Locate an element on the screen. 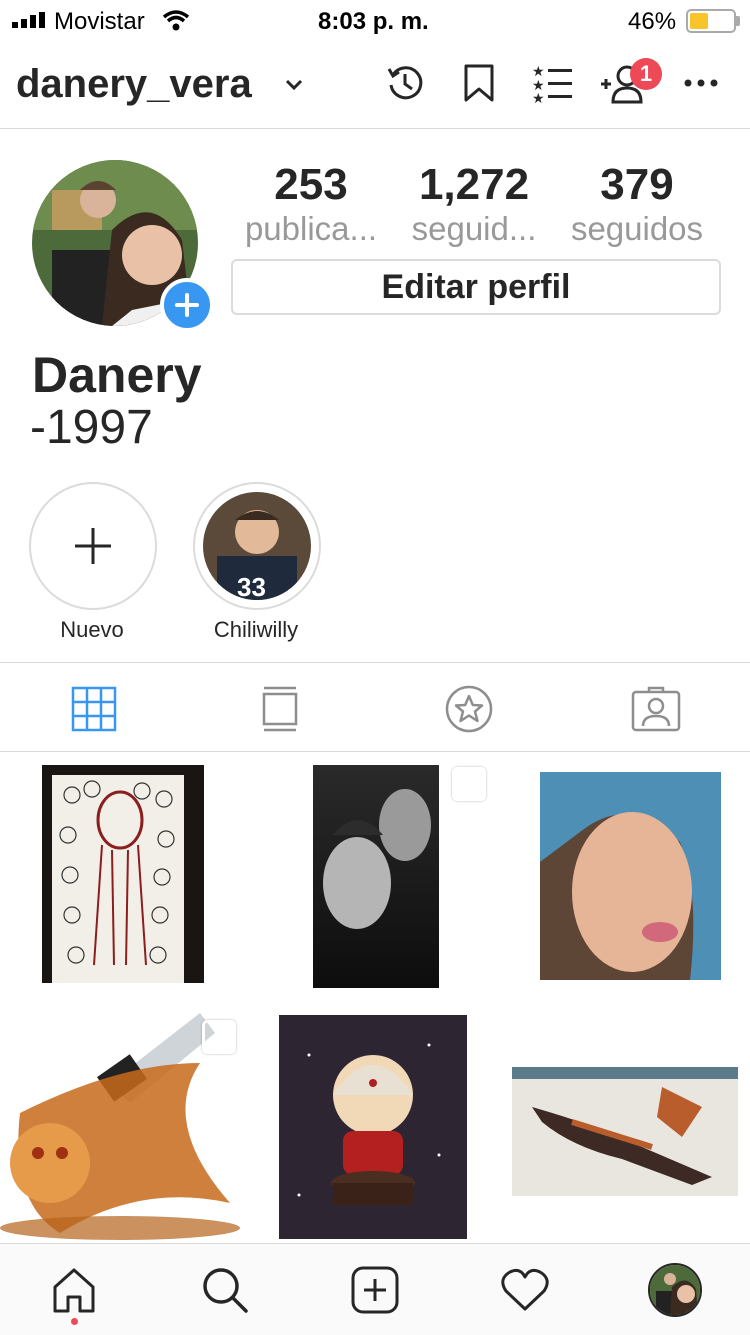 Image resolution: width=750 pixels, height=1335 pixels. grid-tab is located at coordinates (94, 709).